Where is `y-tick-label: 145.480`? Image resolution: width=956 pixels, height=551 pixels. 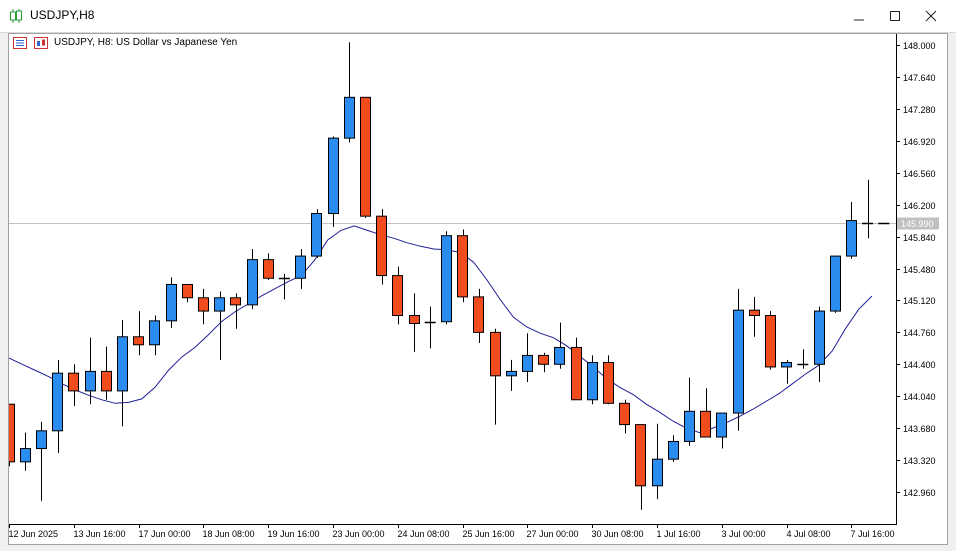 y-tick-label: 145.480 is located at coordinates (919, 270).